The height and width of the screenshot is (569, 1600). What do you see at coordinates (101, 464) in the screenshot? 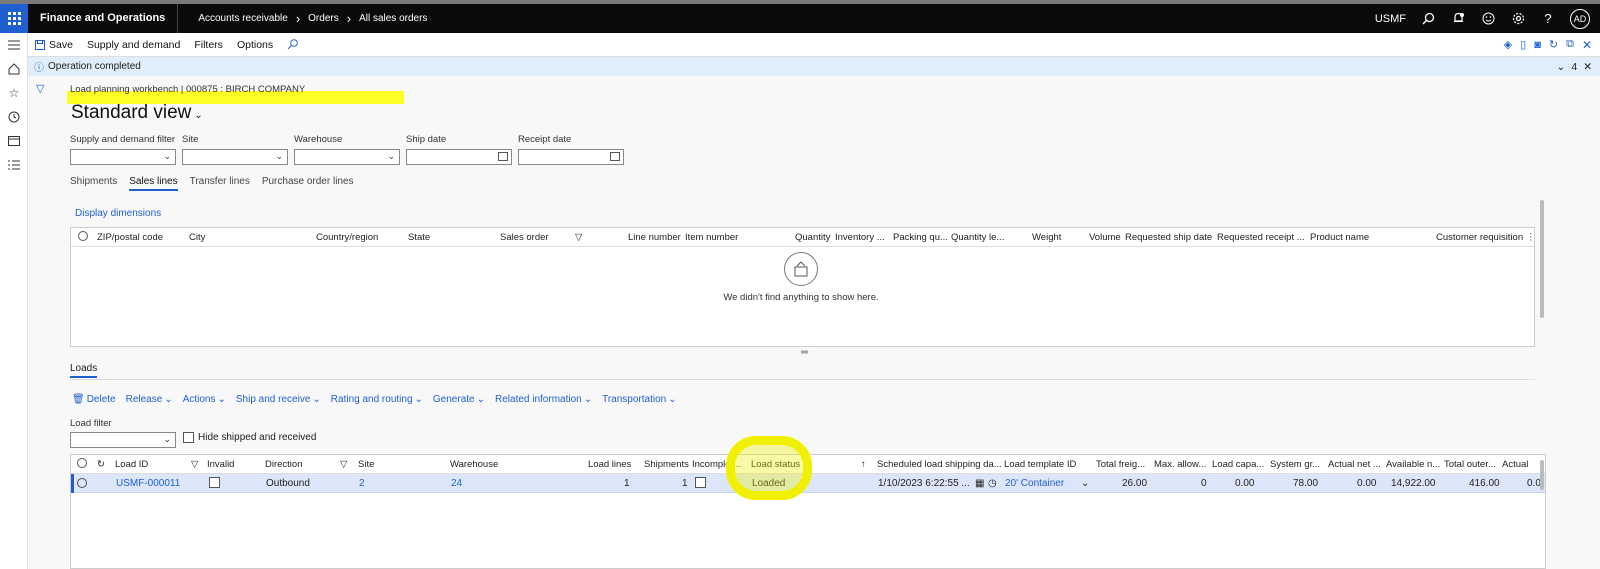
I see `refresh-icon: ↻` at bounding box center [101, 464].